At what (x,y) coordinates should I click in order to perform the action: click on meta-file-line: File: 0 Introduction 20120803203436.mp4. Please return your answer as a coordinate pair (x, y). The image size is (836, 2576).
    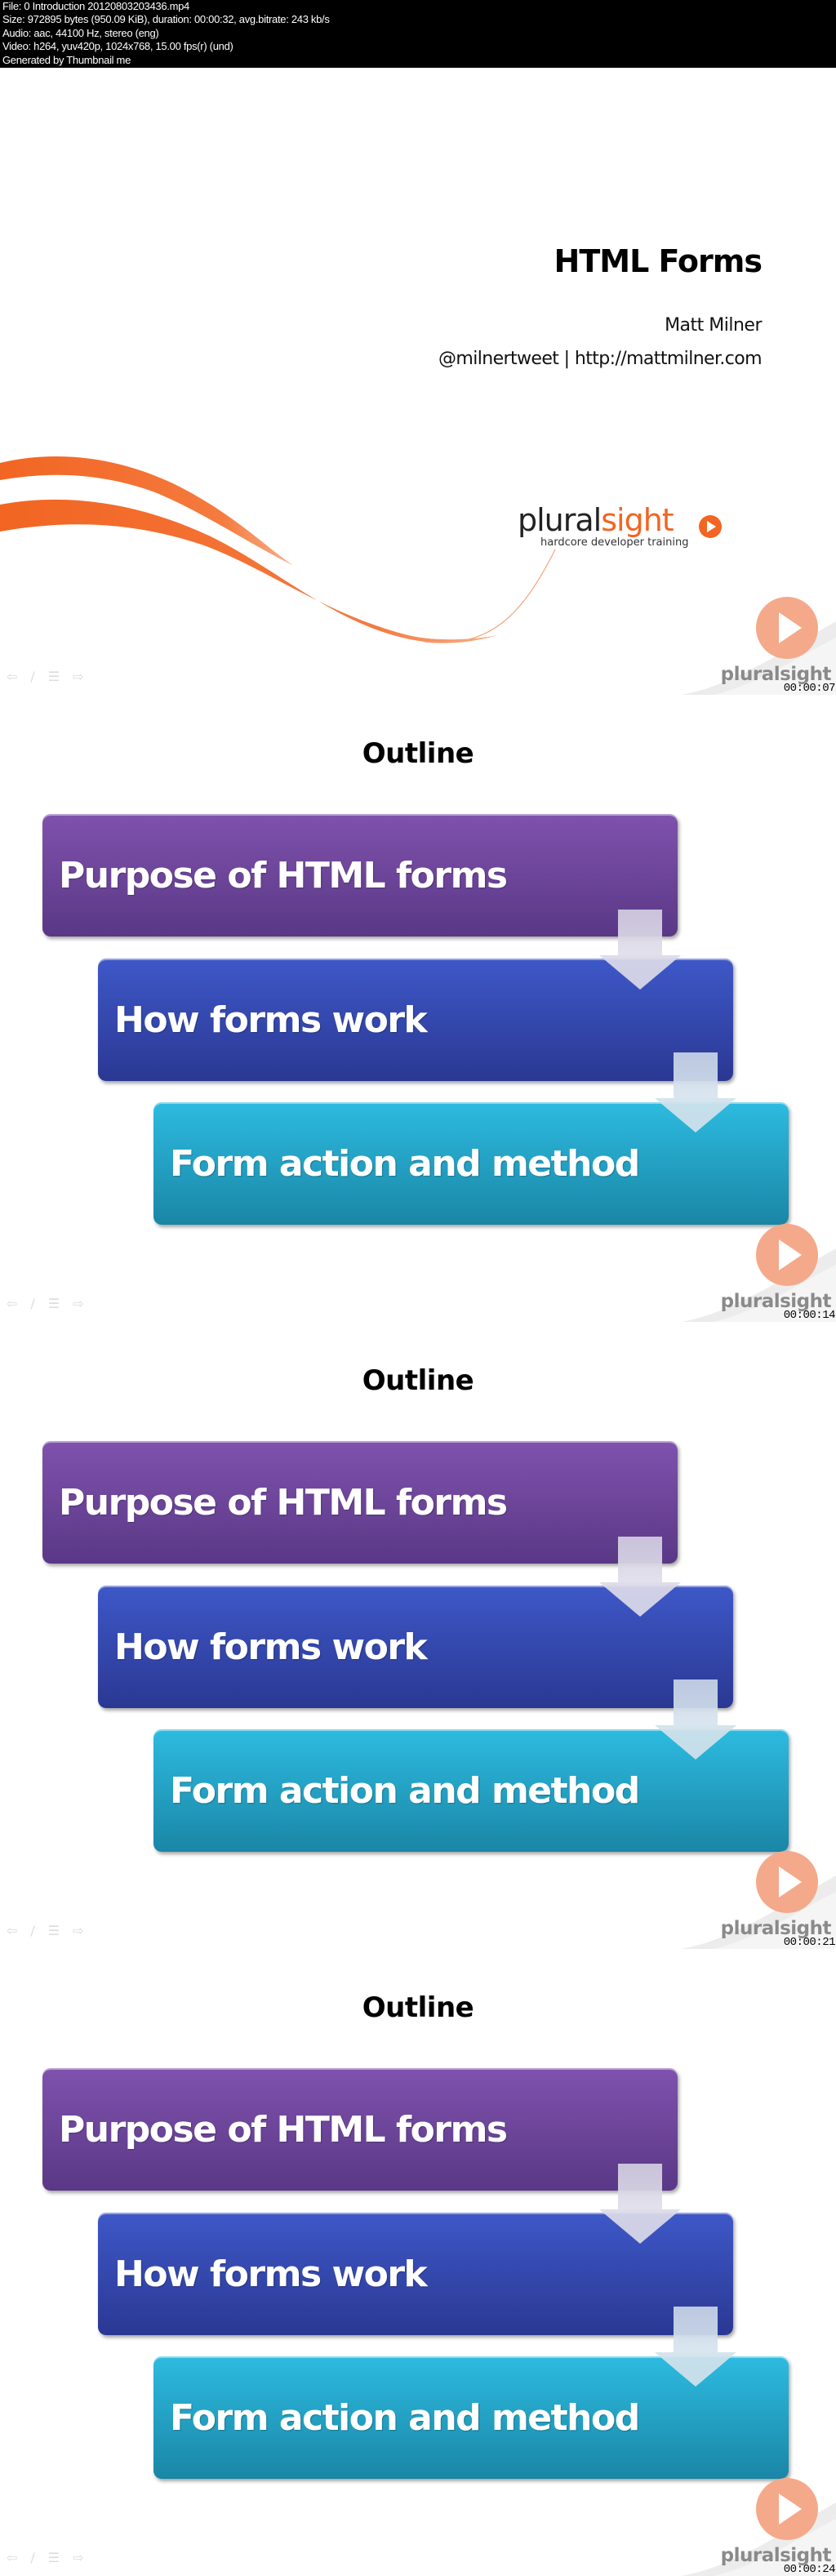
    Looking at the image, I should click on (95, 6).